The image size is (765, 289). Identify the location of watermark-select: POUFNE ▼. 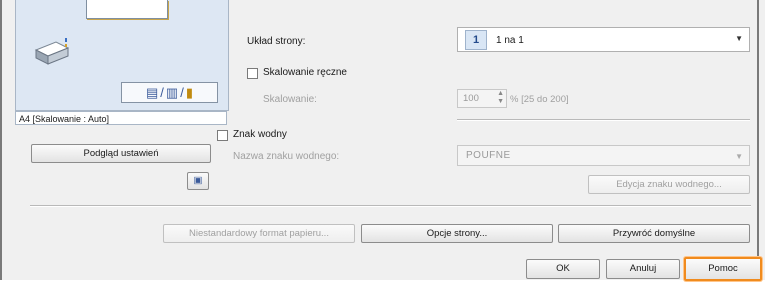
(603, 155).